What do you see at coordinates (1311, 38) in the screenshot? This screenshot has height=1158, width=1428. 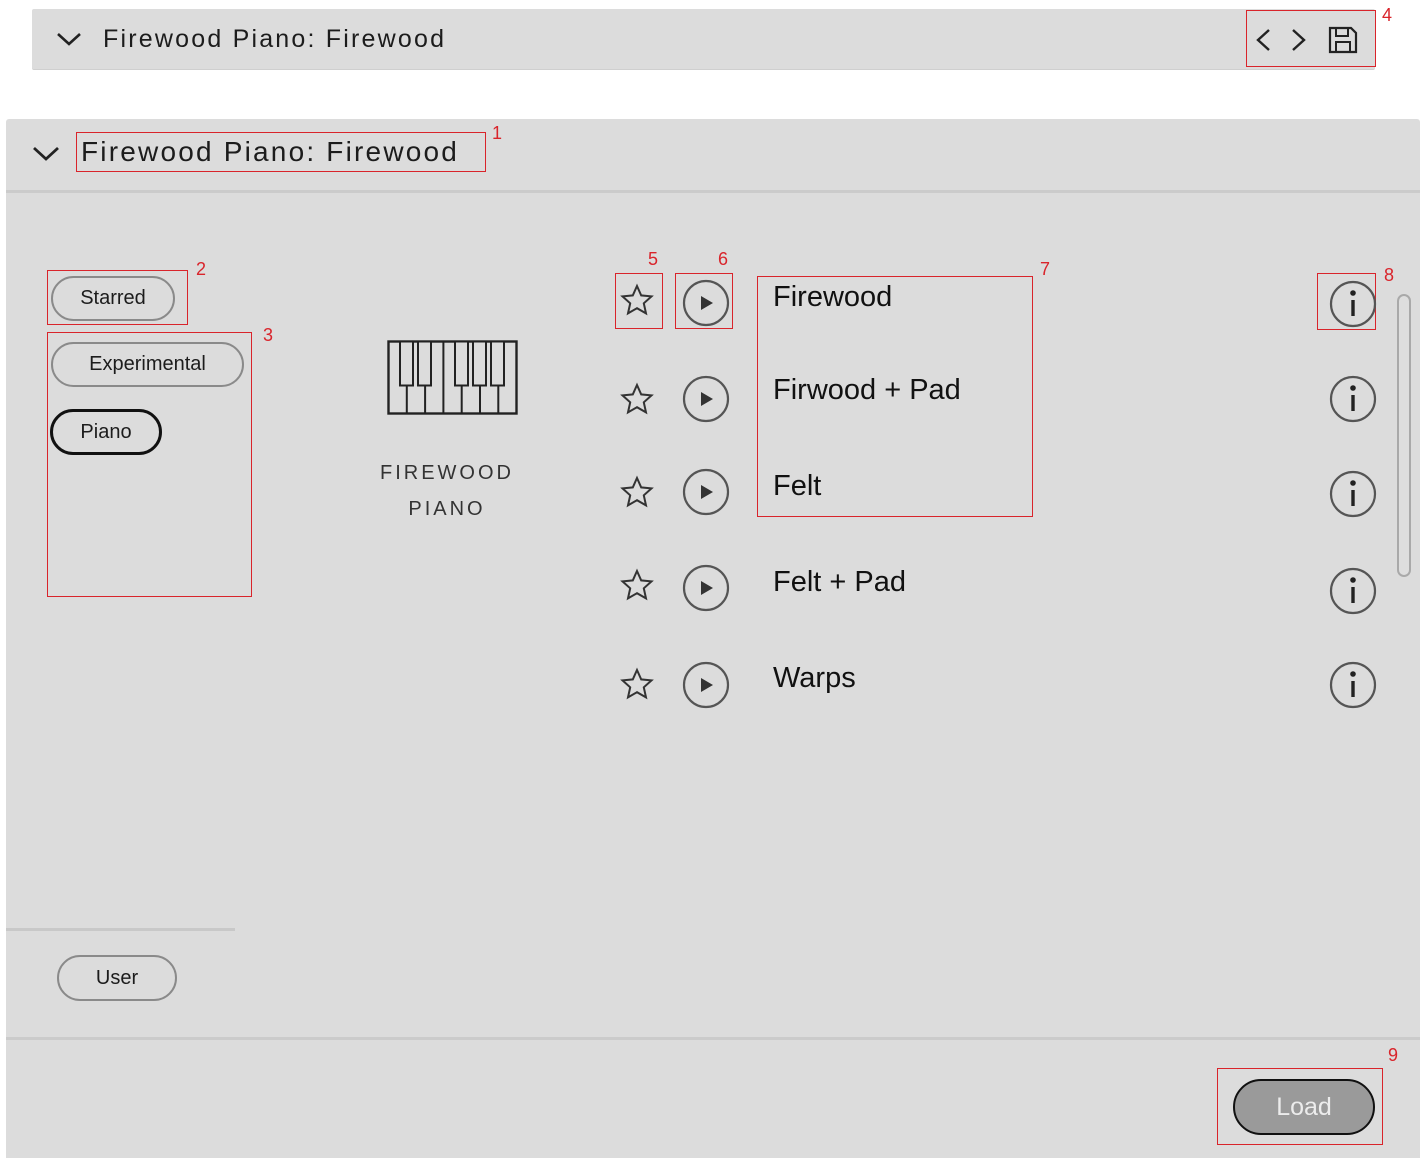 I see `preset-nav-group` at bounding box center [1311, 38].